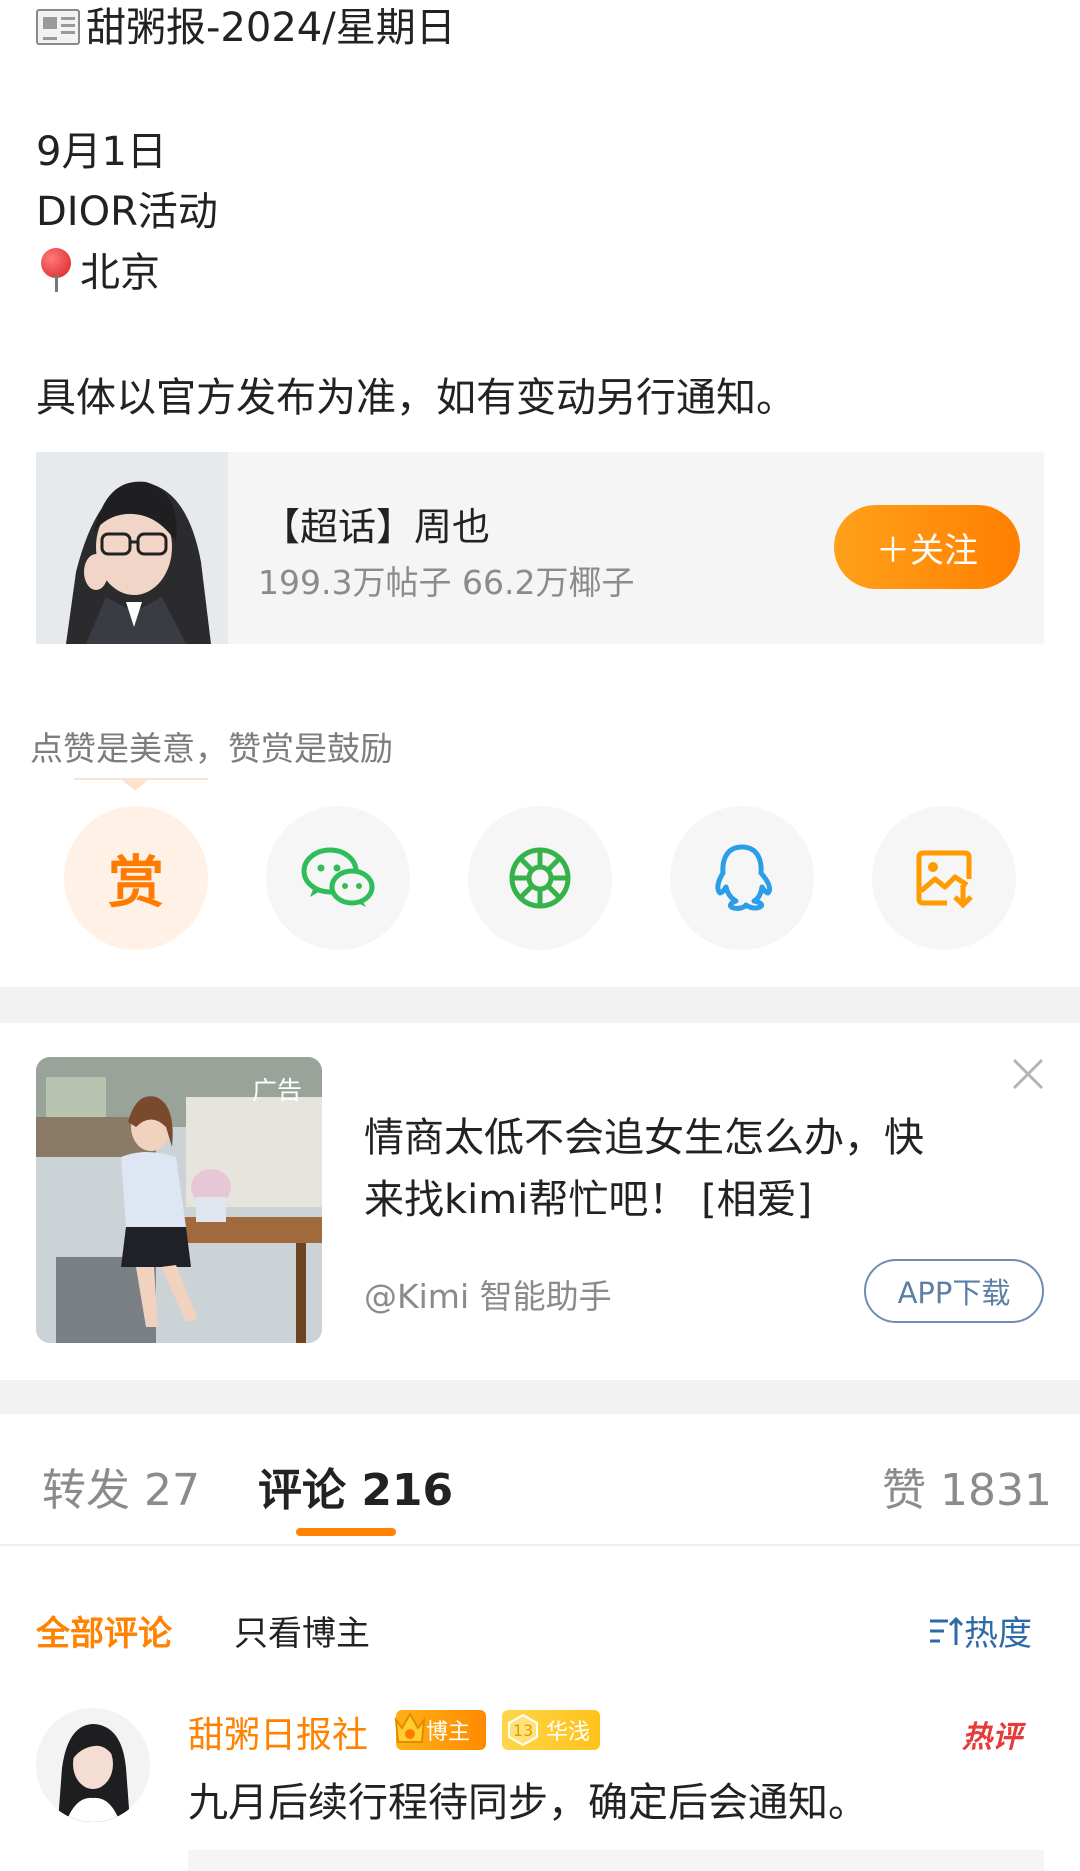  I want to click on post-location-line: 北京, so click(98, 272).